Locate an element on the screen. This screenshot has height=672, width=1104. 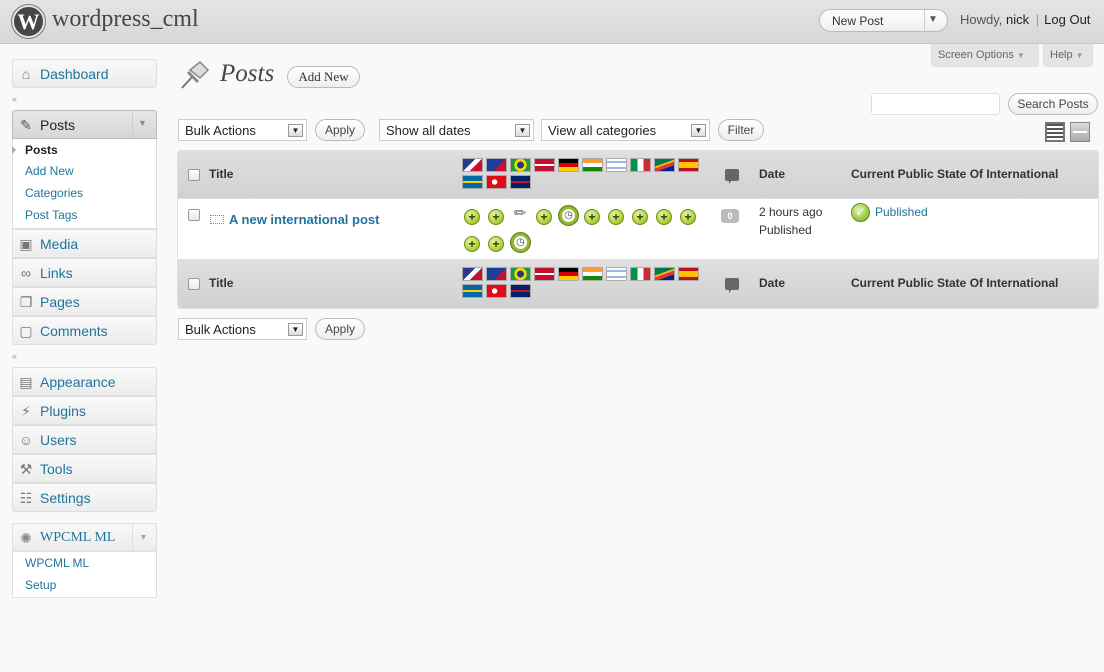
menu-label: Posts is located at coordinates (58, 125).